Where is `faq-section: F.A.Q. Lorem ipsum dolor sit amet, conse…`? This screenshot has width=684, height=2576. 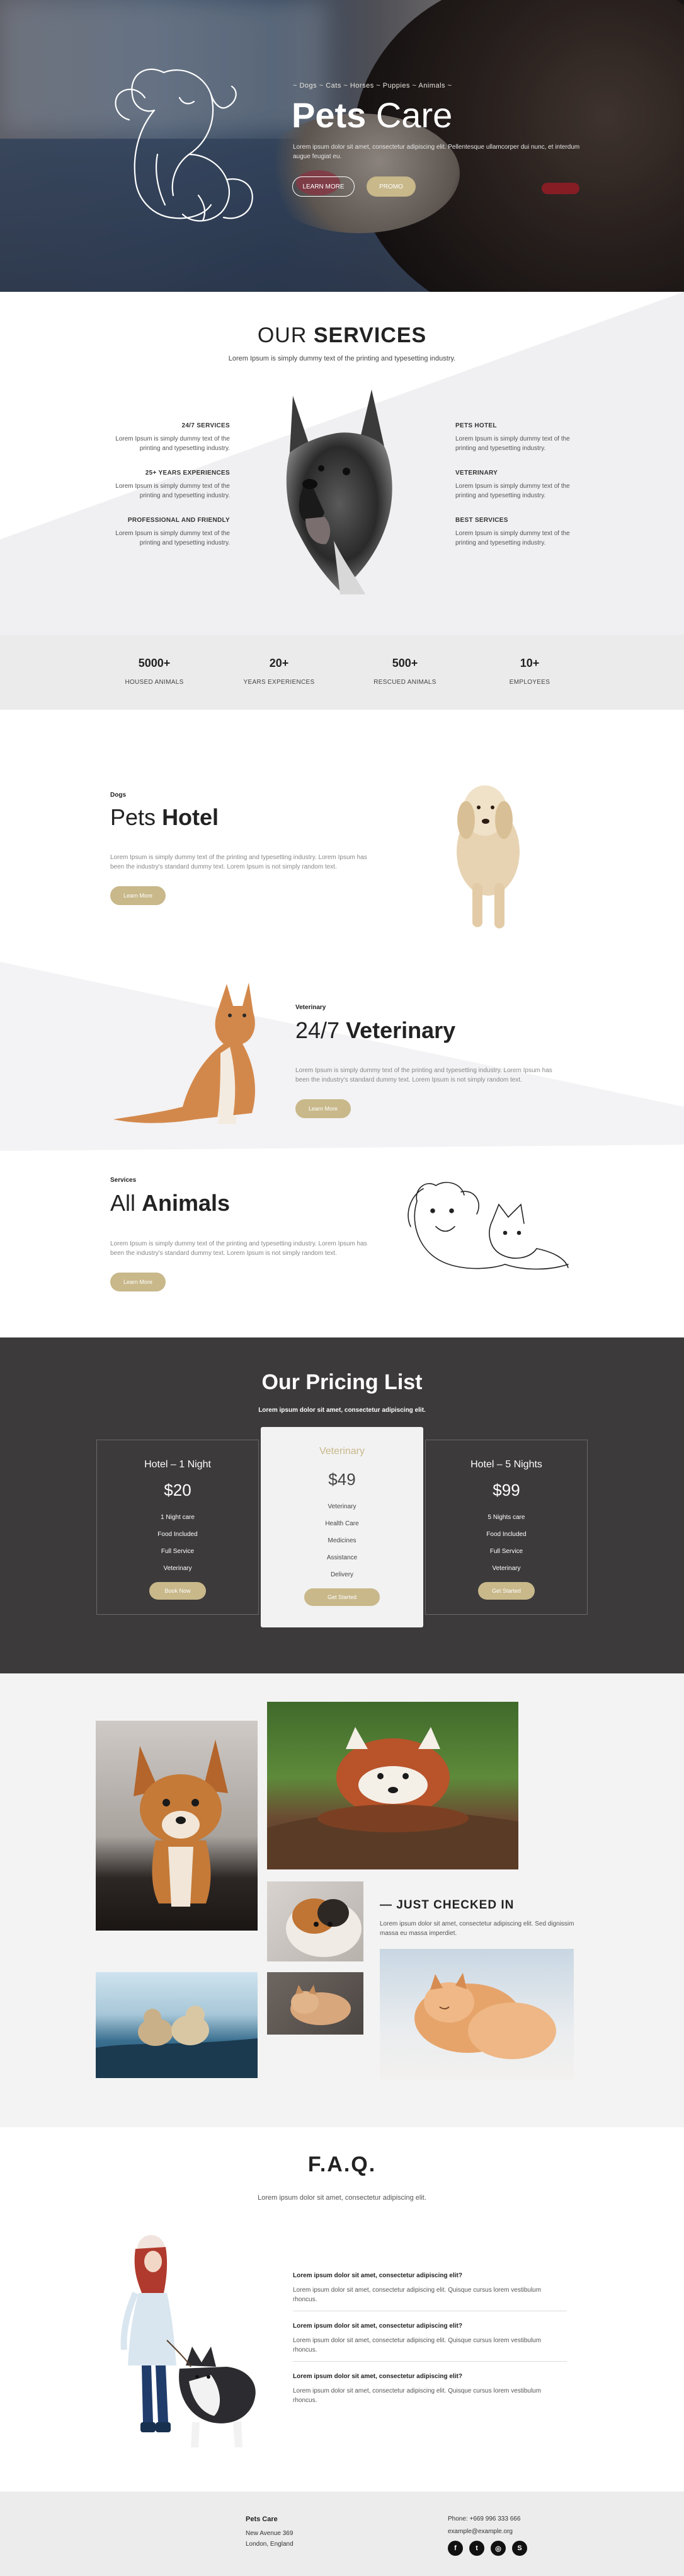 faq-section: F.A.Q. Lorem ipsum dolor sit amet, conse… is located at coordinates (342, 2309).